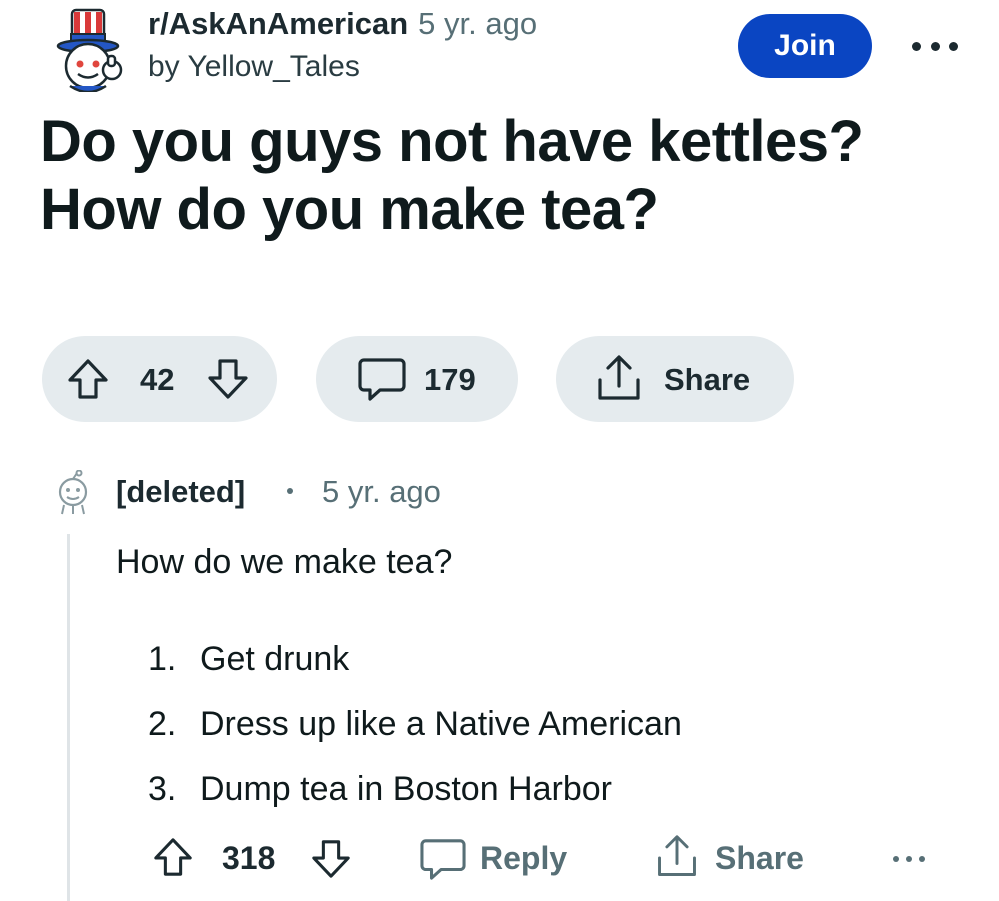  I want to click on separator-dot, so click(290, 491).